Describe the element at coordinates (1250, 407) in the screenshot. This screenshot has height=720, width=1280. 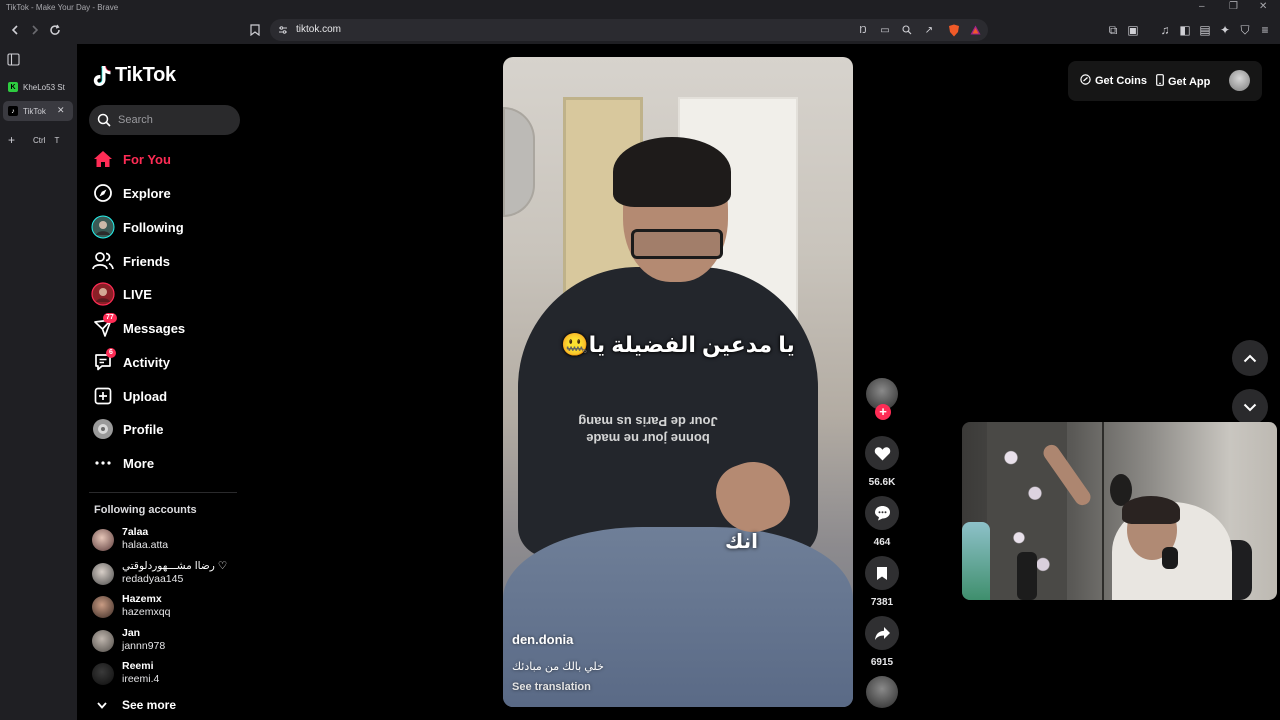
I see `next-video-button` at that location.